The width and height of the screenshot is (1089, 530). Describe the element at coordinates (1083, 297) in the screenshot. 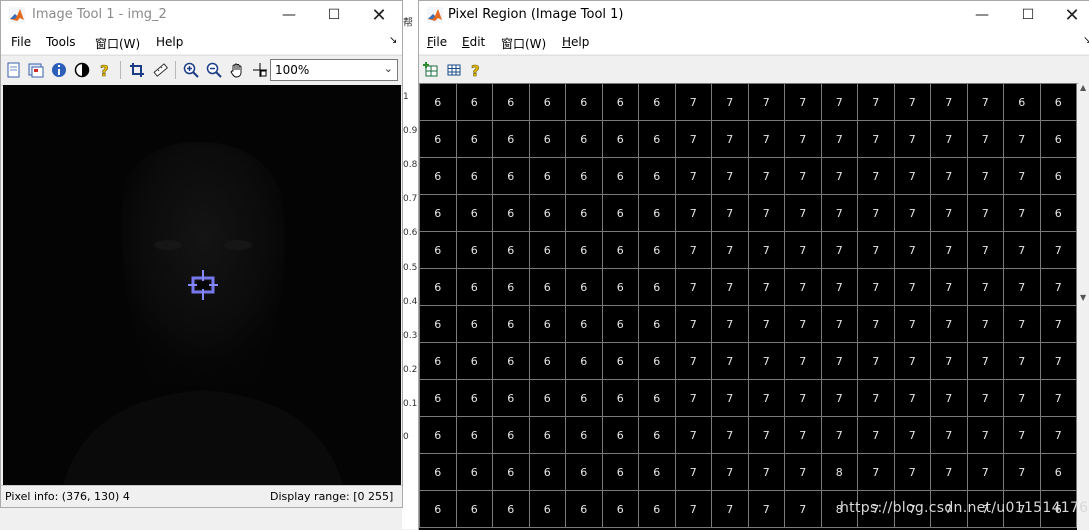

I see `scroll-down-icon: ▼` at that location.